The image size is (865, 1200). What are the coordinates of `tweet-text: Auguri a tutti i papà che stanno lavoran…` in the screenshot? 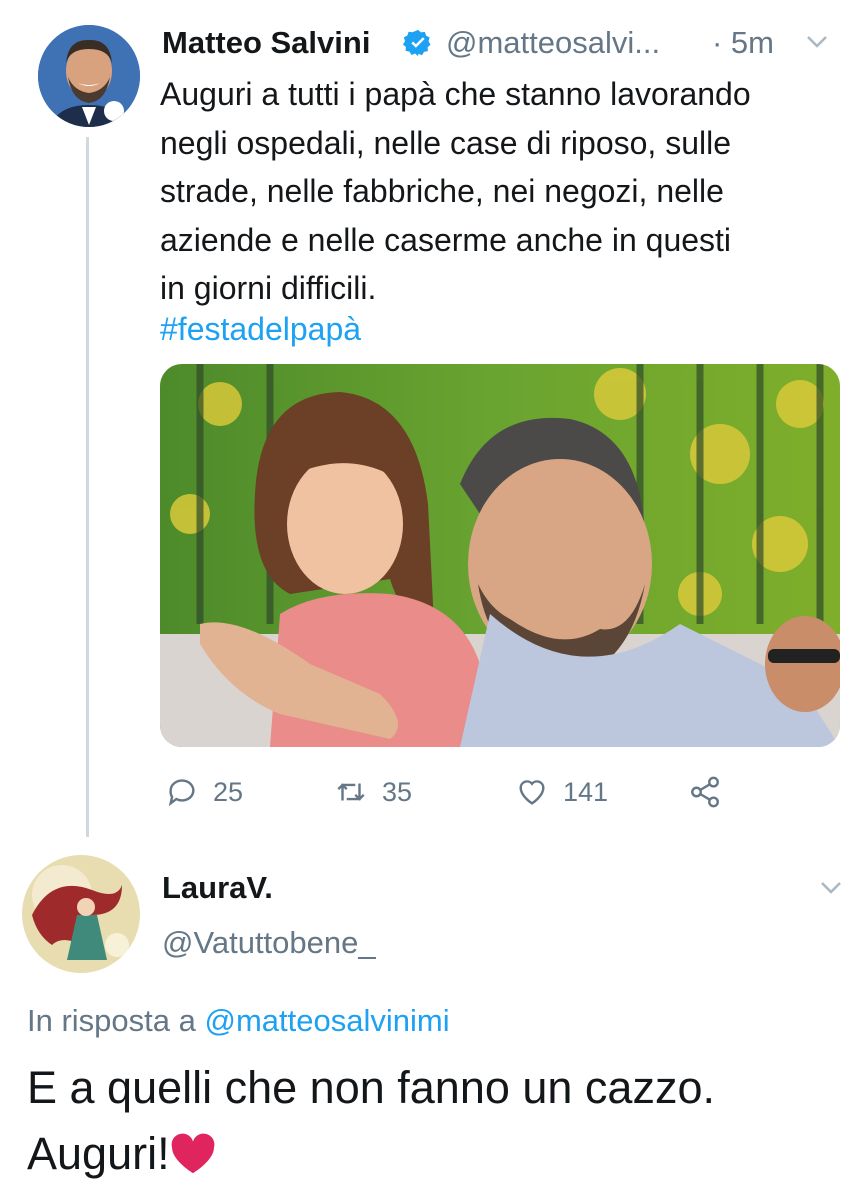 It's located at (455, 191).